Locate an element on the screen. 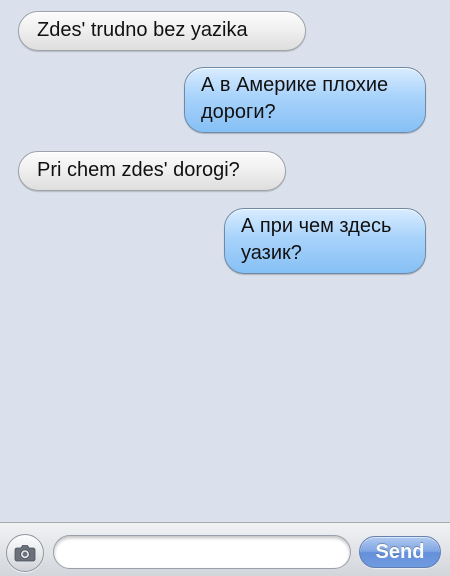 The width and height of the screenshot is (450, 576). message-input is located at coordinates (202, 552).